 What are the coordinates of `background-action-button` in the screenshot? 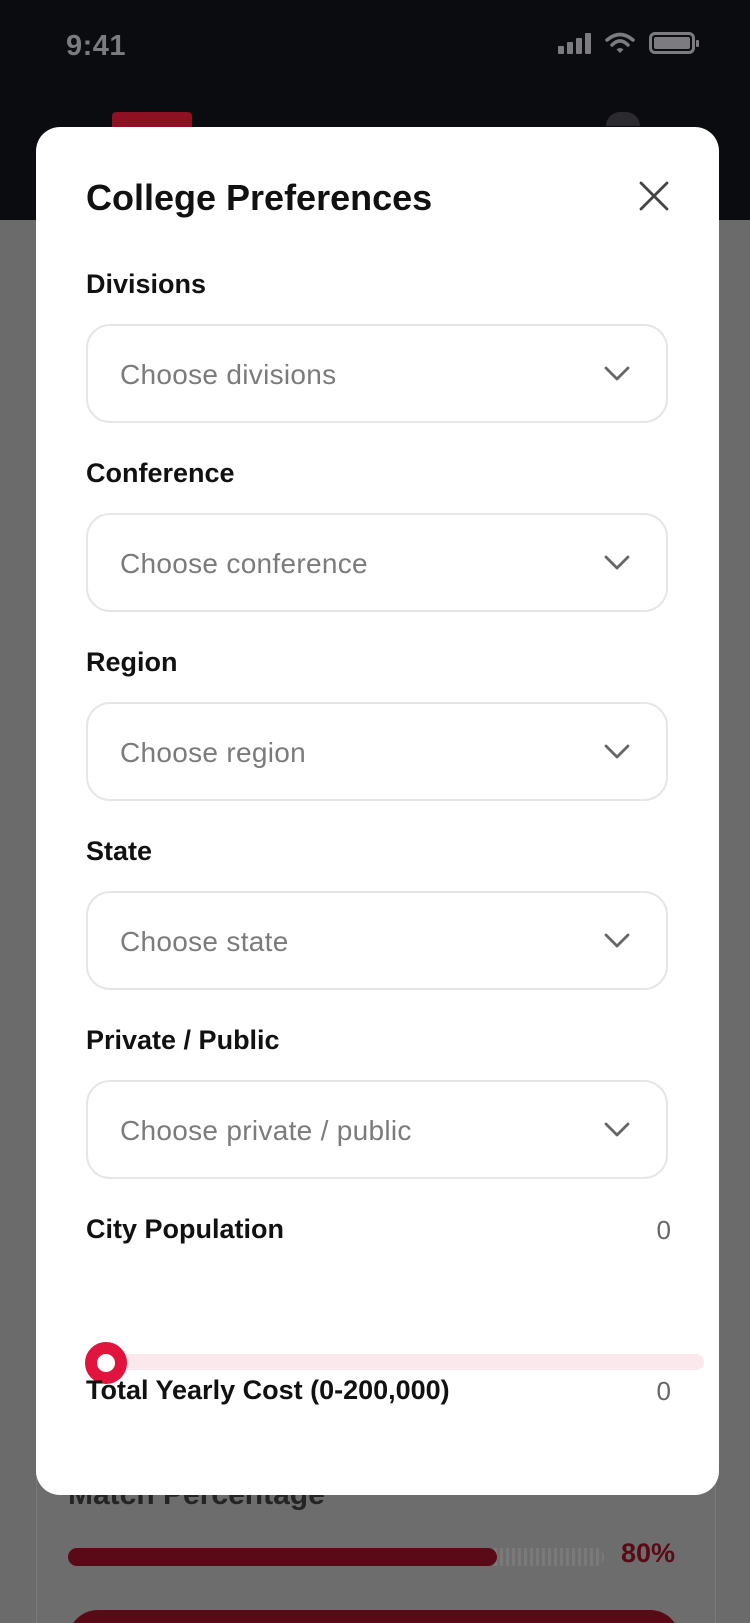 It's located at (374, 1616).